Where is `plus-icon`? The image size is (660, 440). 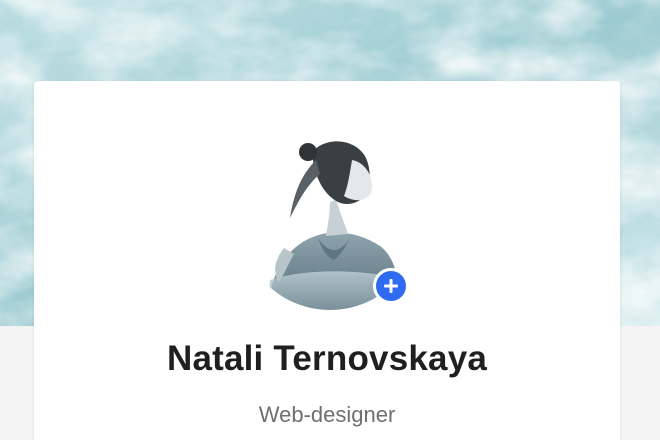
plus-icon is located at coordinates (391, 286).